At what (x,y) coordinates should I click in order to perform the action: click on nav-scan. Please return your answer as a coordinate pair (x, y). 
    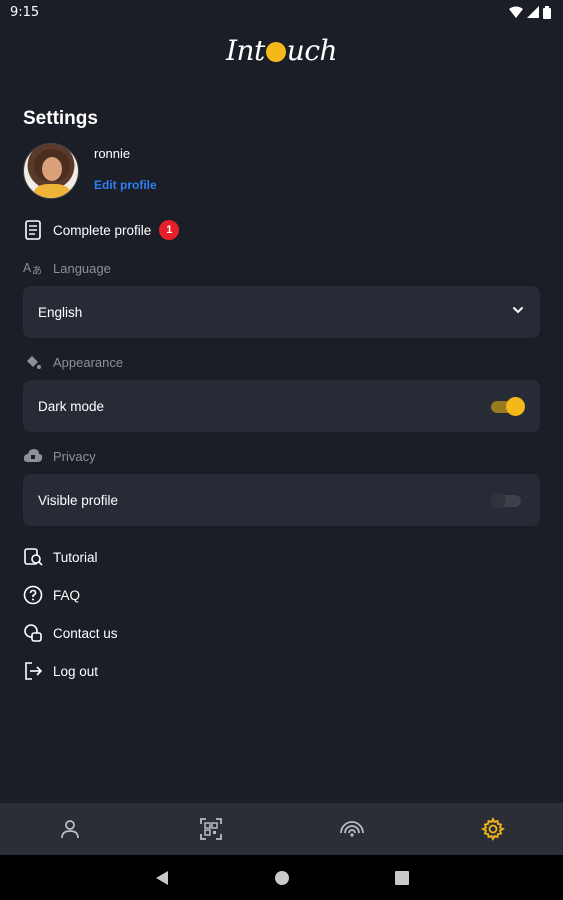
    Looking at the image, I should click on (211, 829).